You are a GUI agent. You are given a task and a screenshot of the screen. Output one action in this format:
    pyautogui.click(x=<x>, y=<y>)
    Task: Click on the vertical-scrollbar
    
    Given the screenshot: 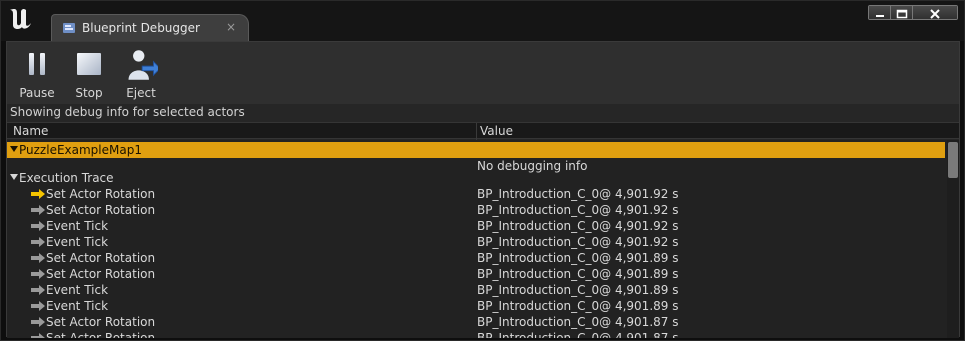 What is the action you would take?
    pyautogui.click(x=953, y=239)
    